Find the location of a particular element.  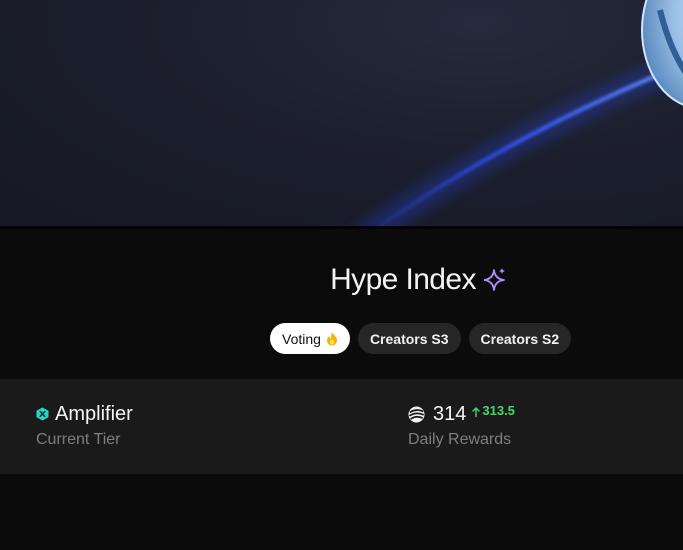

rewards-delta: 313.5 is located at coordinates (493, 410).